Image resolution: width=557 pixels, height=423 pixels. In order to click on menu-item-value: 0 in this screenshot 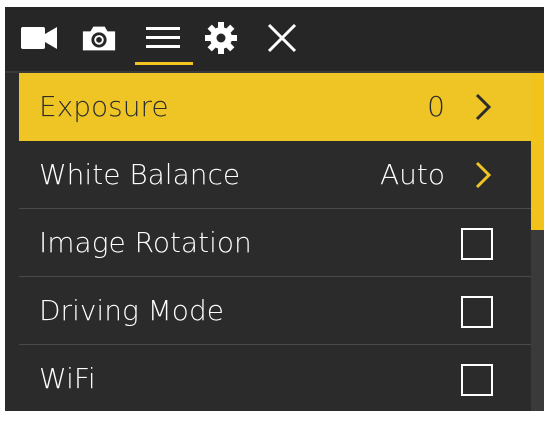, I will do `click(436, 106)`.